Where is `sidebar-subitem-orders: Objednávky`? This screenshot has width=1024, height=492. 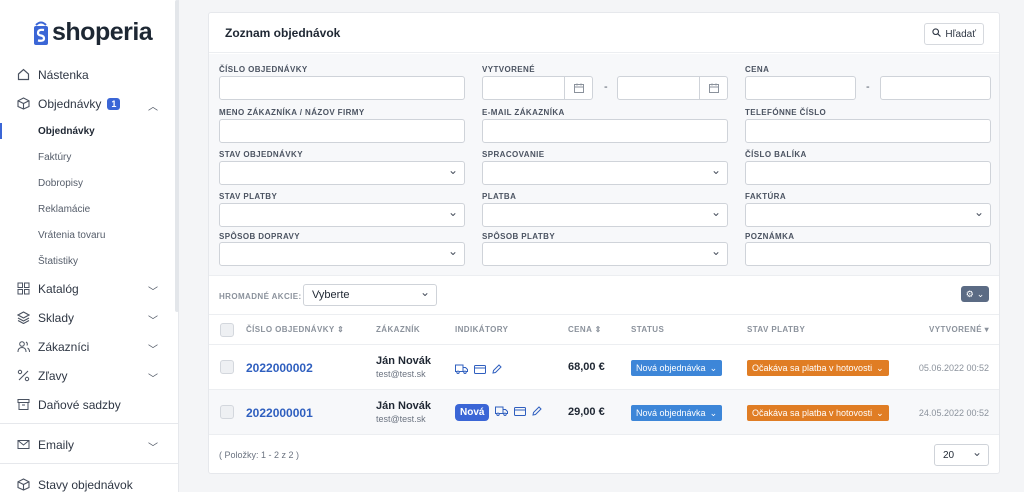
sidebar-subitem-orders: Objednávky is located at coordinates (89, 131).